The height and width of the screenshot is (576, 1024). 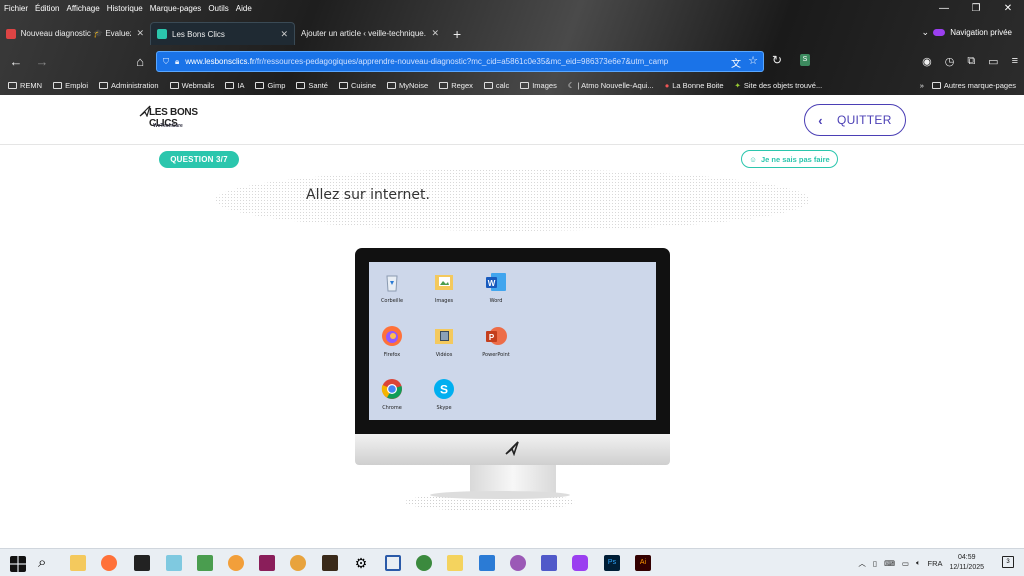 I want to click on bookmark-label: Gimp, so click(x=276, y=85).